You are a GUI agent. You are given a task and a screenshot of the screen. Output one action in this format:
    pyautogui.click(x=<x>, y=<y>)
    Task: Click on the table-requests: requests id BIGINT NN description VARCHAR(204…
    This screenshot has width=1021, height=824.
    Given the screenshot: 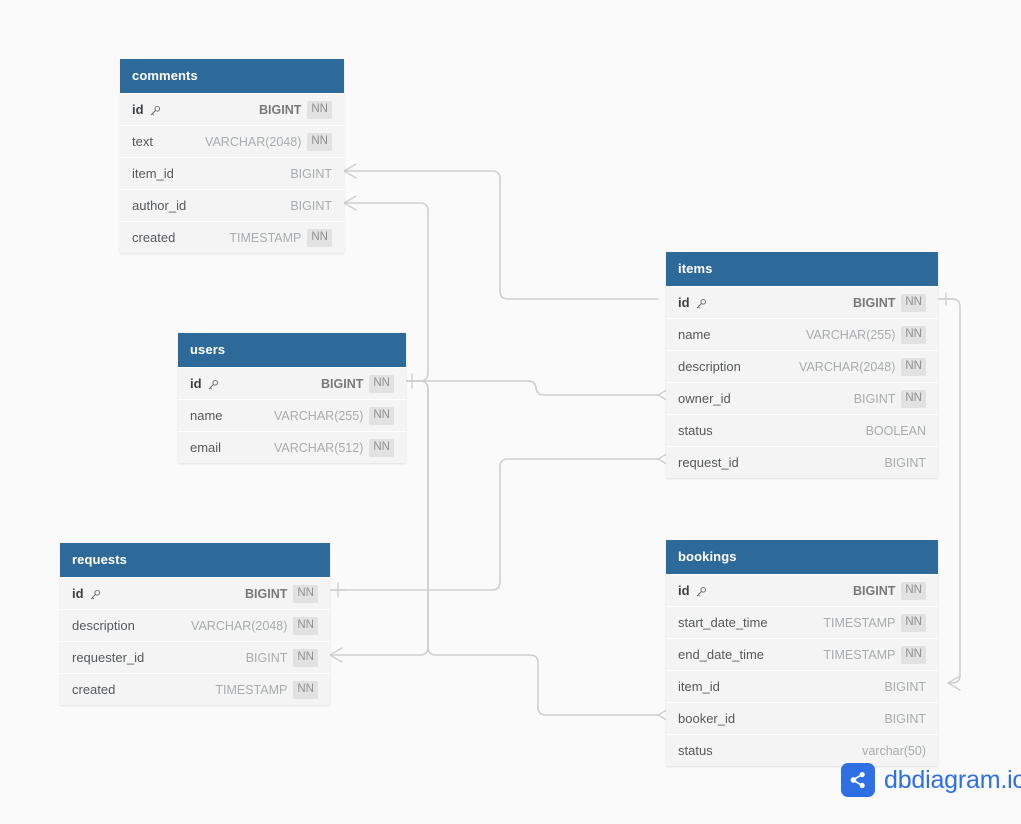 What is the action you would take?
    pyautogui.click(x=195, y=624)
    